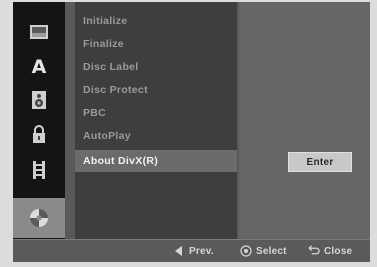  Describe the element at coordinates (156, 21) in the screenshot. I see `menu-item-initialize: Initialize` at that location.